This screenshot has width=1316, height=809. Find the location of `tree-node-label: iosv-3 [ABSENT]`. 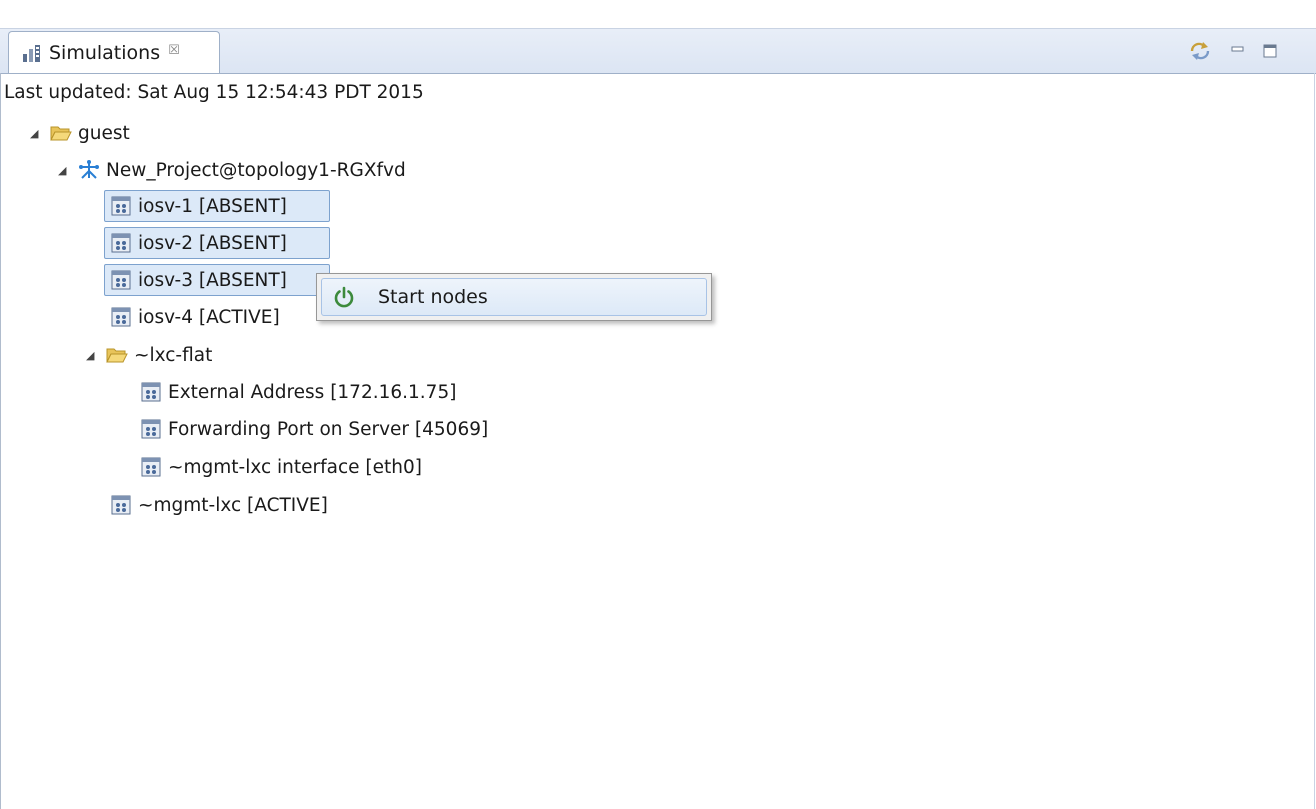

tree-node-label: iosv-3 [ABSENT] is located at coordinates (212, 280).